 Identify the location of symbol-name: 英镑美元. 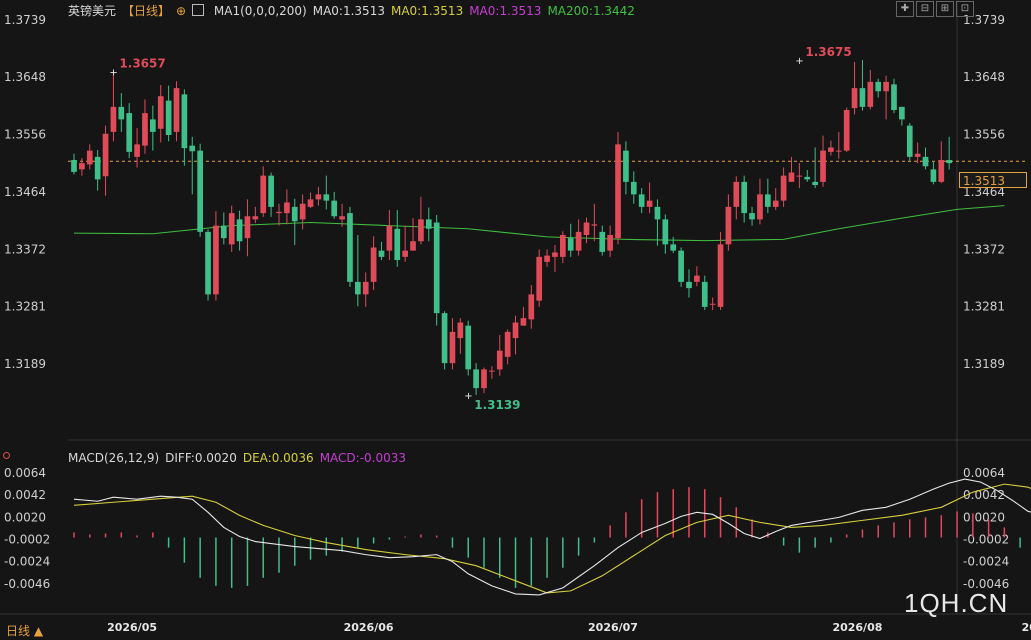
(92, 11).